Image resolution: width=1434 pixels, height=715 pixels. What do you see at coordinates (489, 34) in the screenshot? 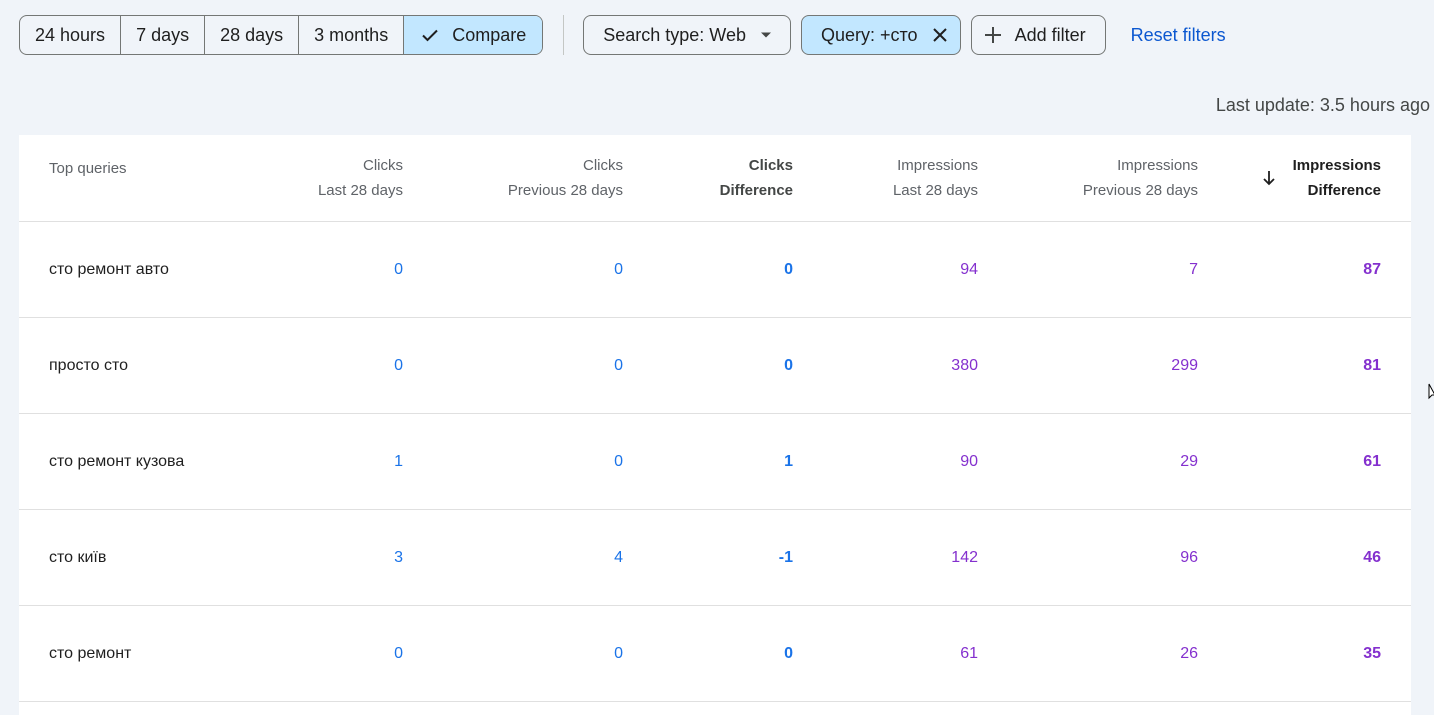
I see `date-range-label: Compare` at bounding box center [489, 34].